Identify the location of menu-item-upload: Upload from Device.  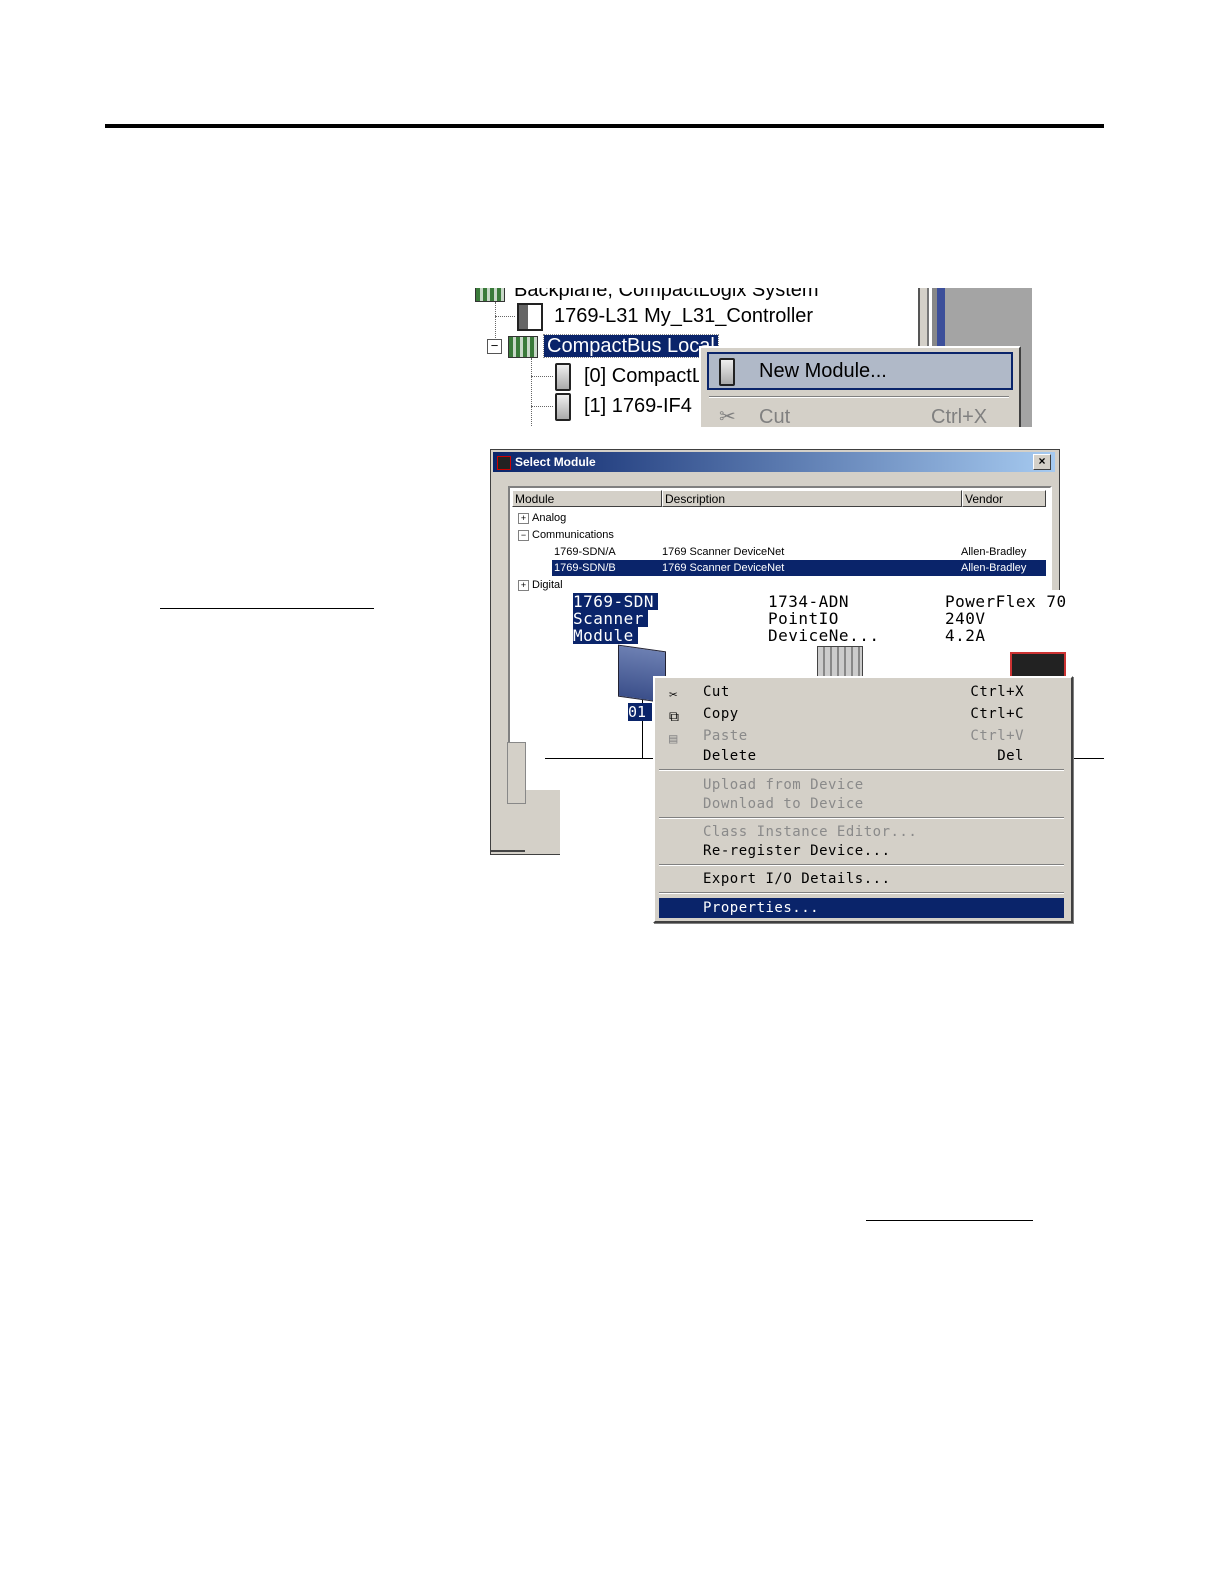
(861, 785).